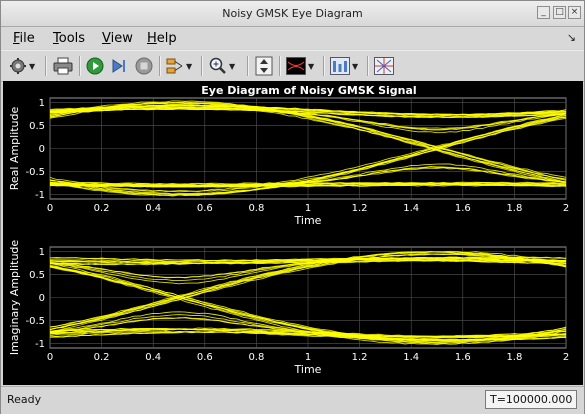  I want to click on menu-view: View, so click(117, 38).